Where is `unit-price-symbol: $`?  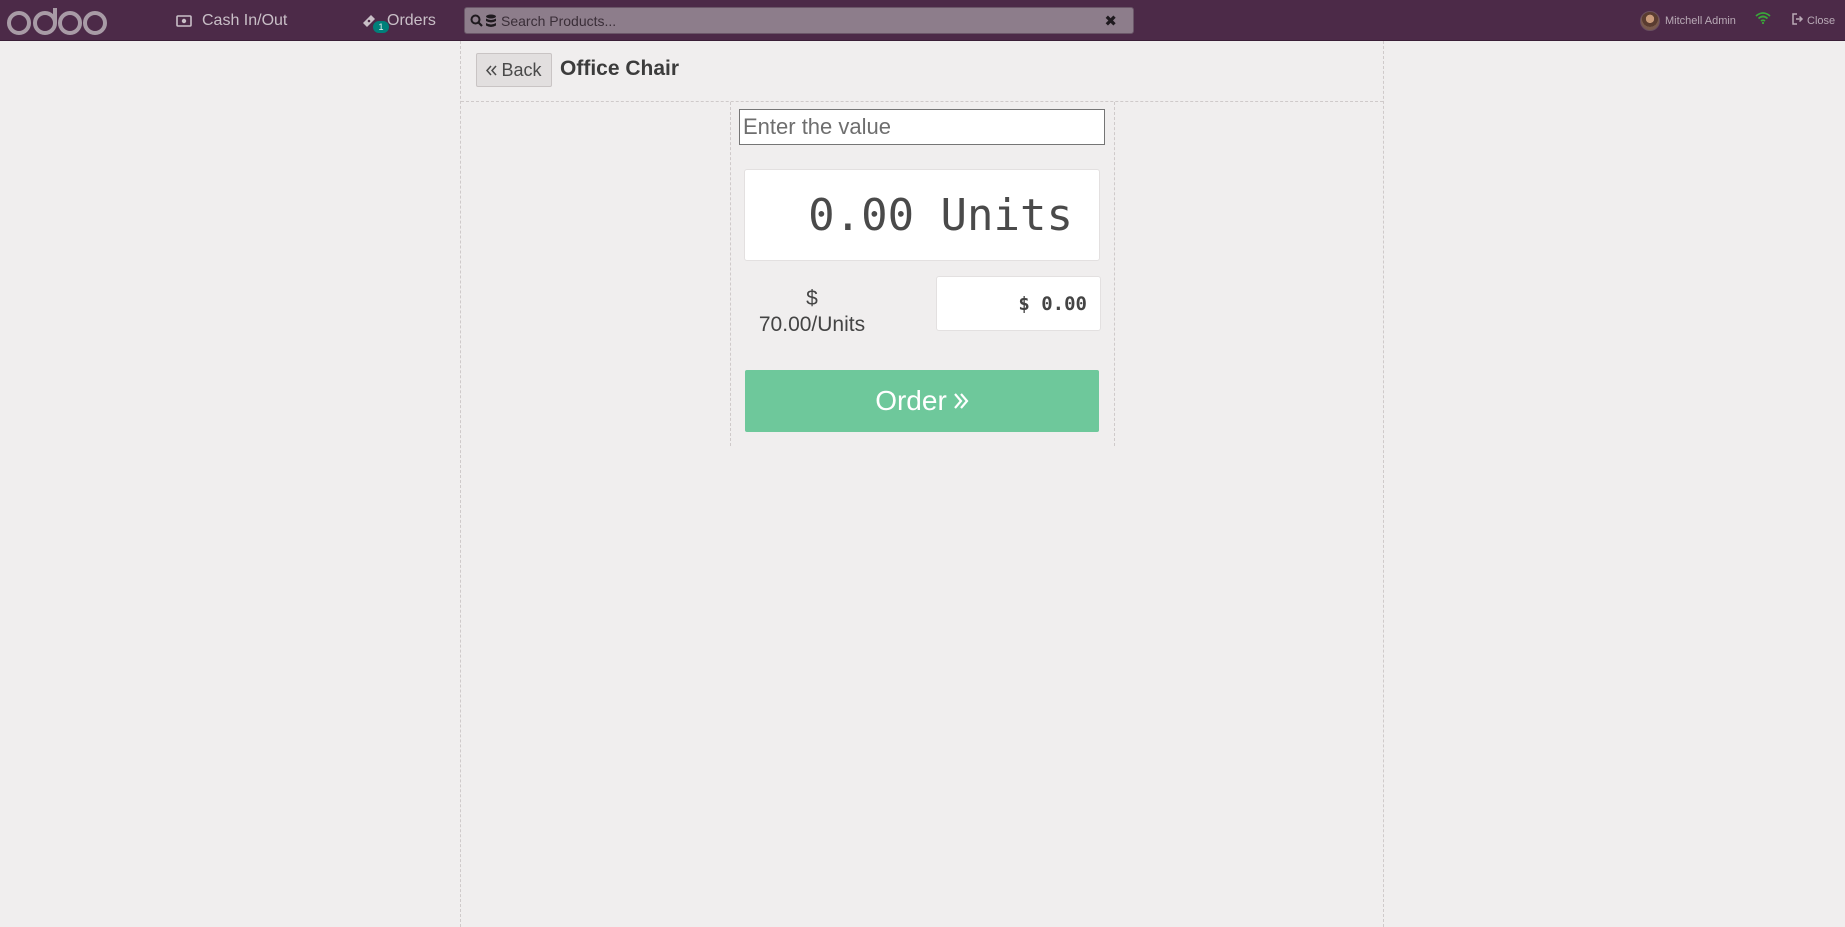 unit-price-symbol: $ is located at coordinates (812, 298).